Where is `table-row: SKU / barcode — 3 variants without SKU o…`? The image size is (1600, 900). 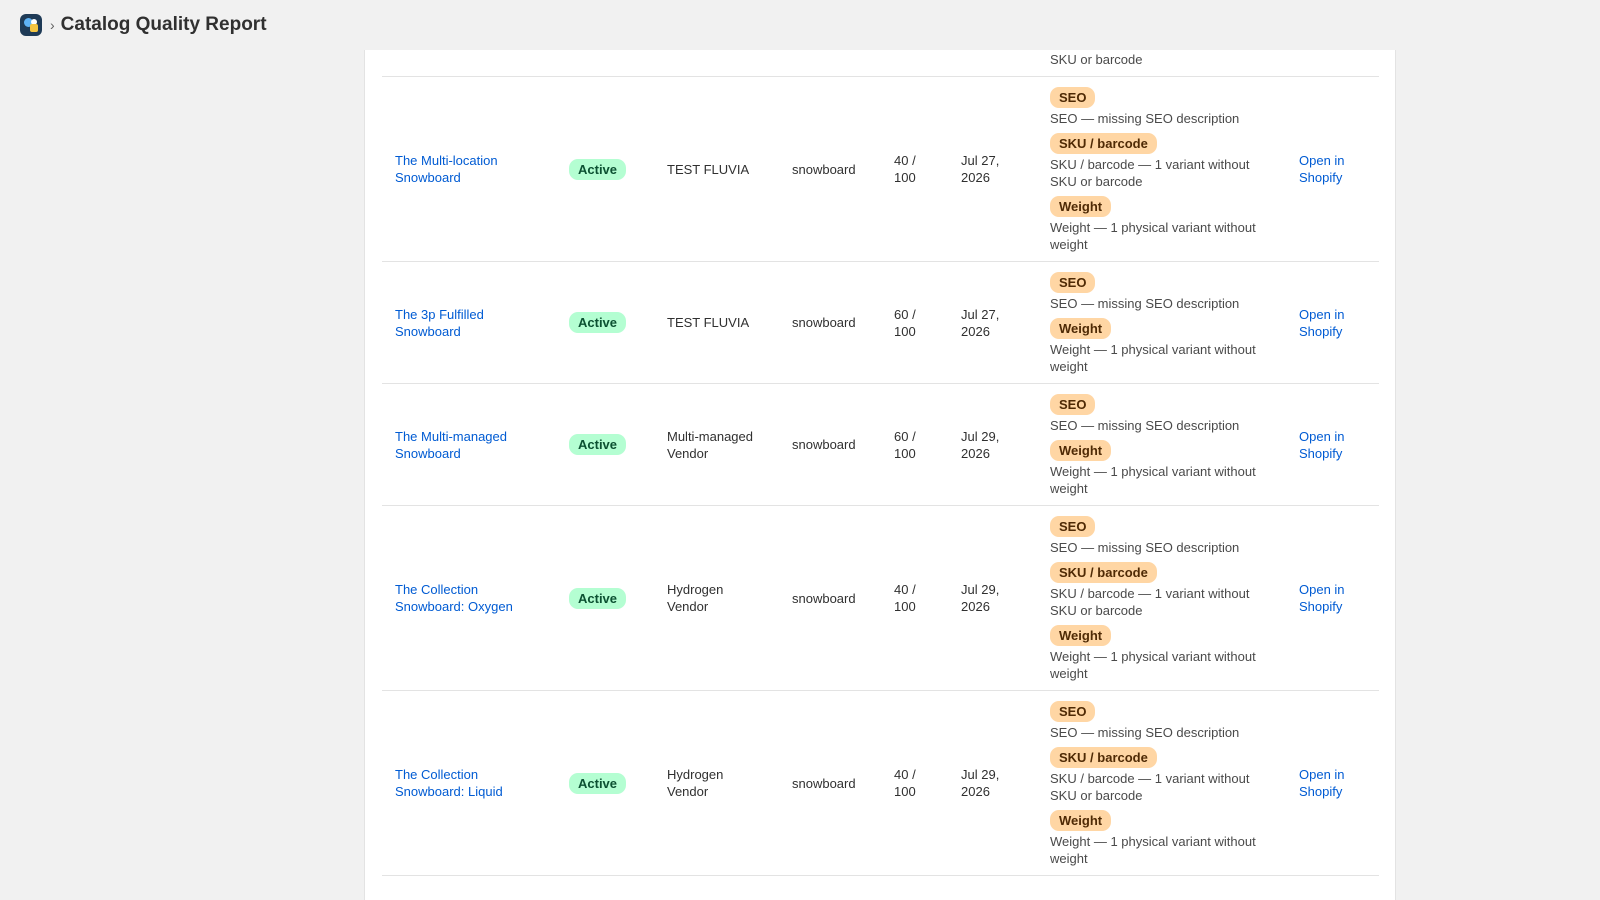 table-row: SKU / barcode — 3 variants without SKU o… is located at coordinates (880, 63).